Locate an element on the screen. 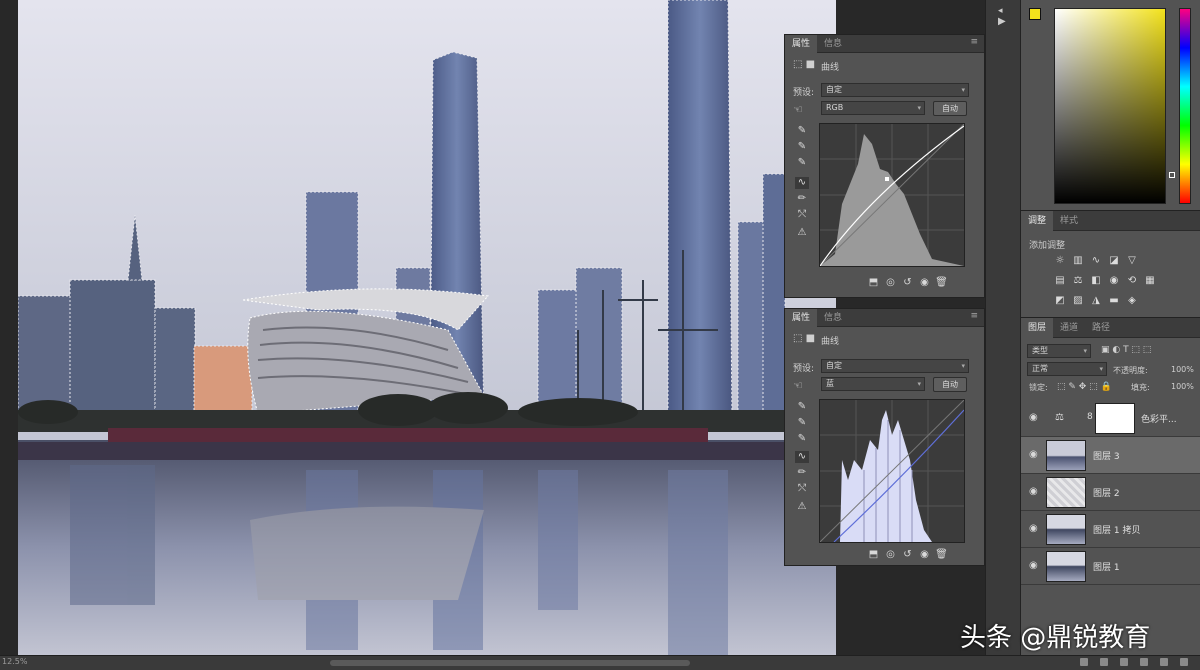 Image resolution: width=1200 pixels, height=670 pixels. layer-3: ◉ 图层 3 is located at coordinates (1110, 455).